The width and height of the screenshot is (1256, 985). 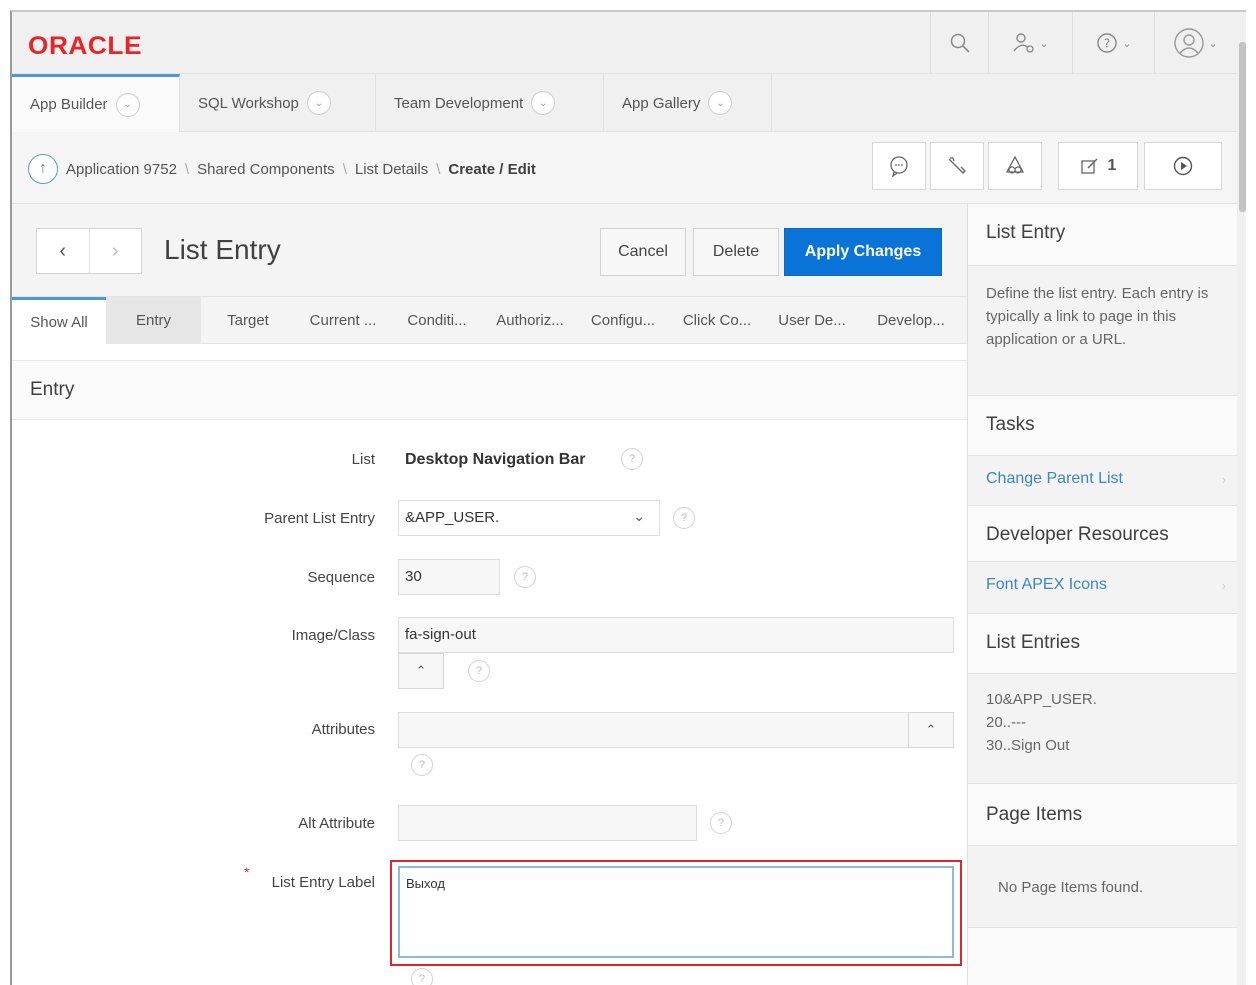 I want to click on breadcrumb-current: Create / Edit, so click(x=492, y=169).